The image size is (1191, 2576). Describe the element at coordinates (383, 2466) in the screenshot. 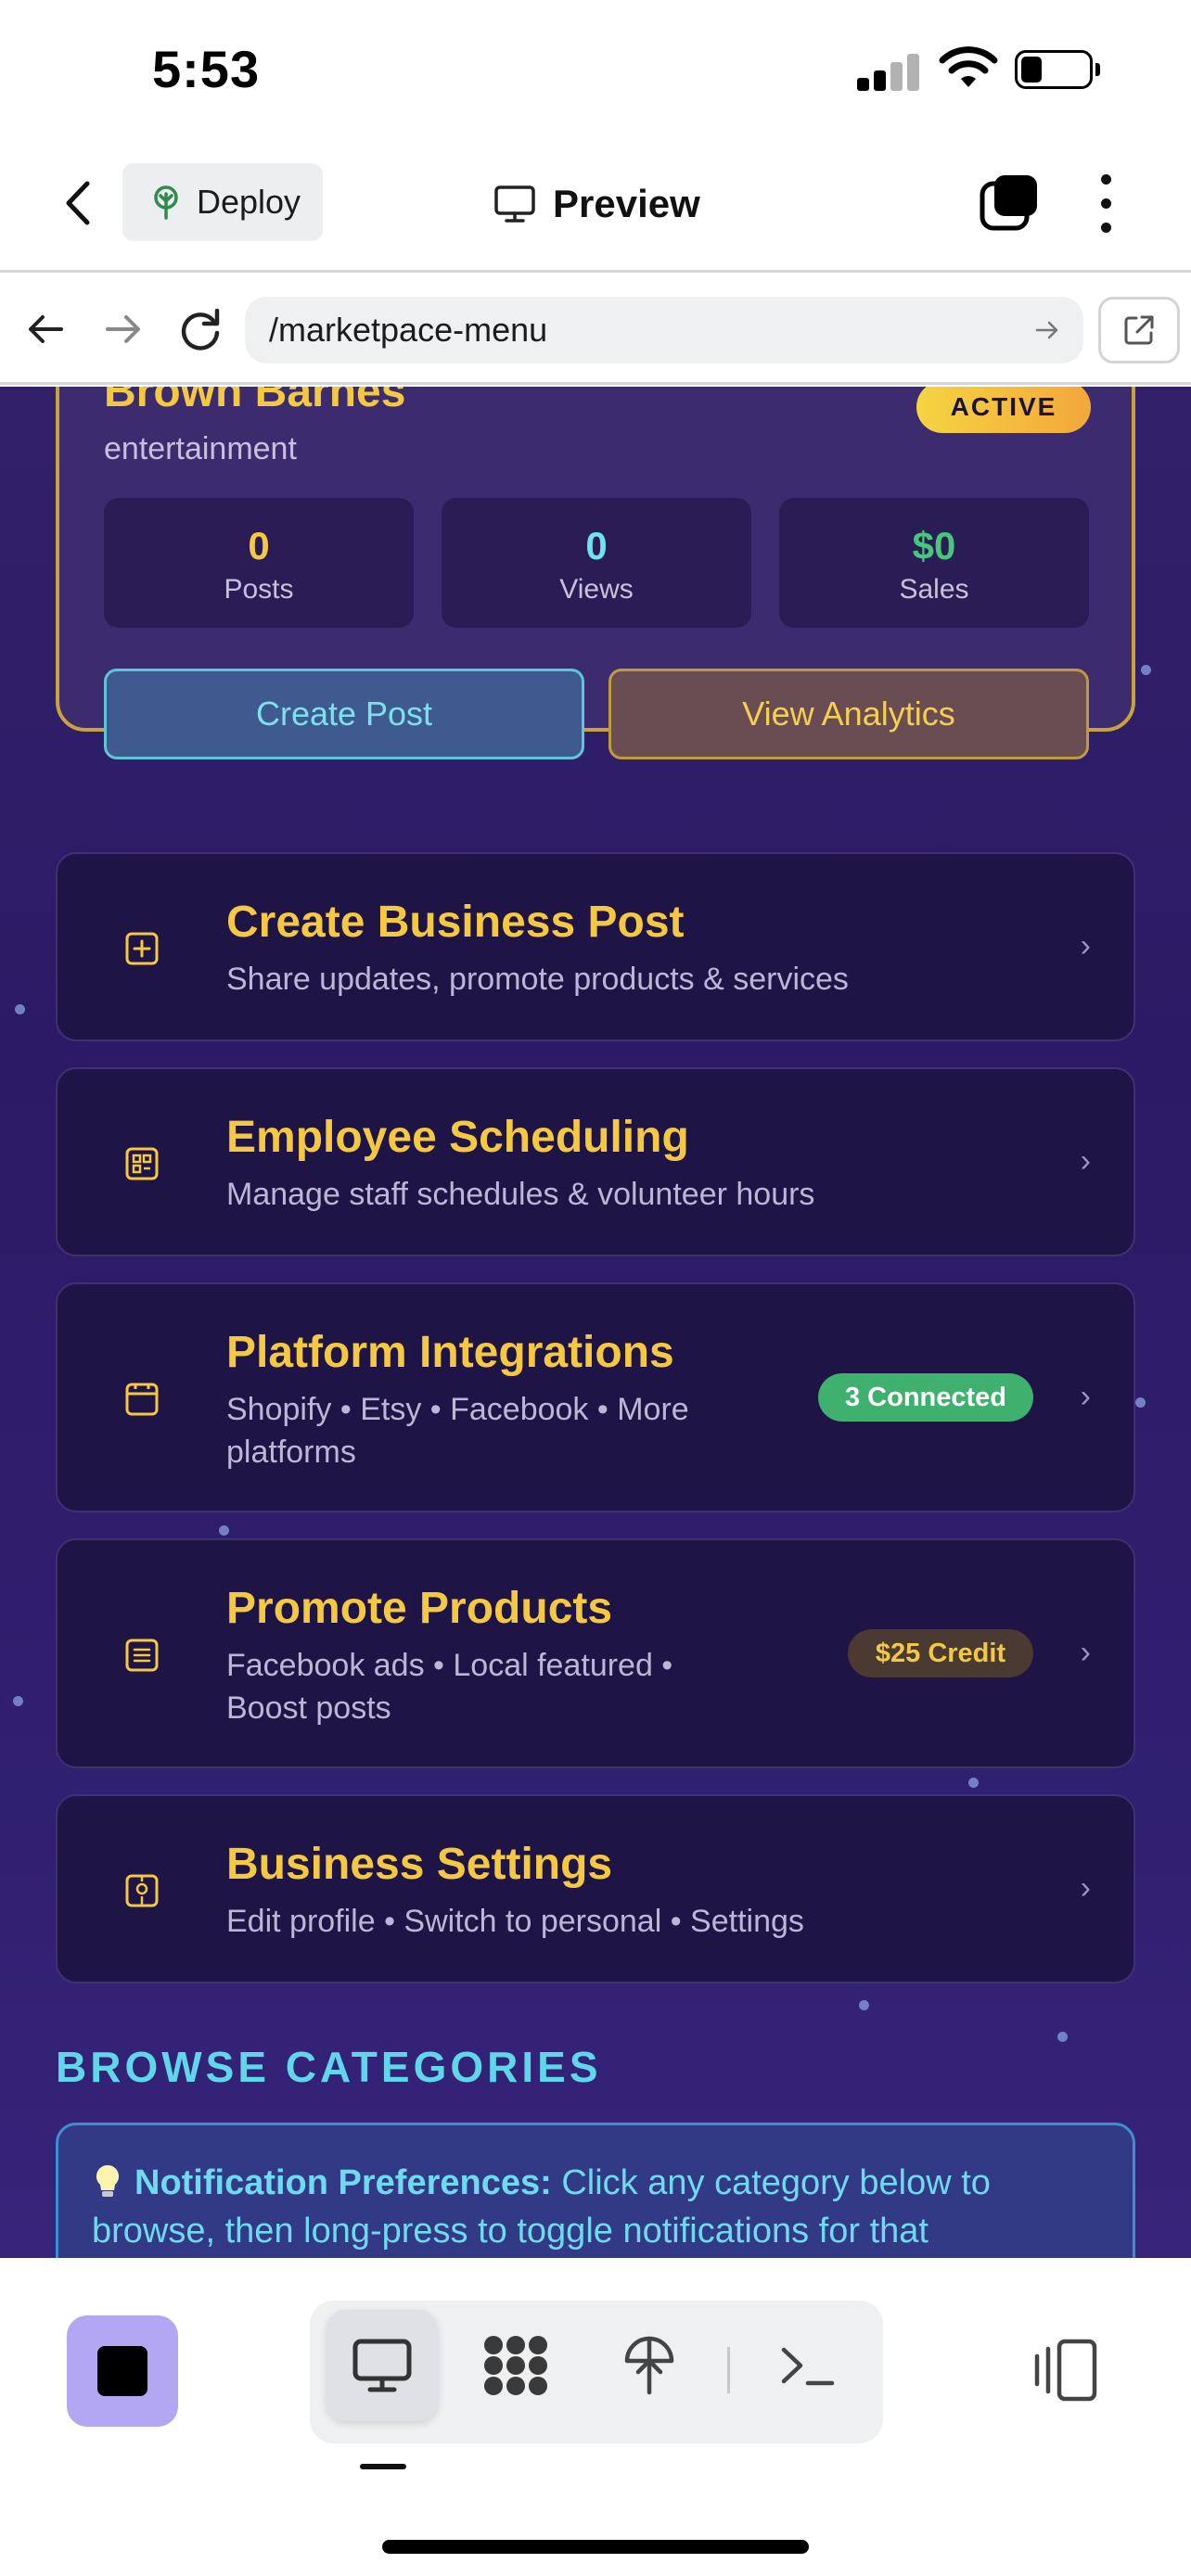

I see `selected-mode-indicator` at that location.